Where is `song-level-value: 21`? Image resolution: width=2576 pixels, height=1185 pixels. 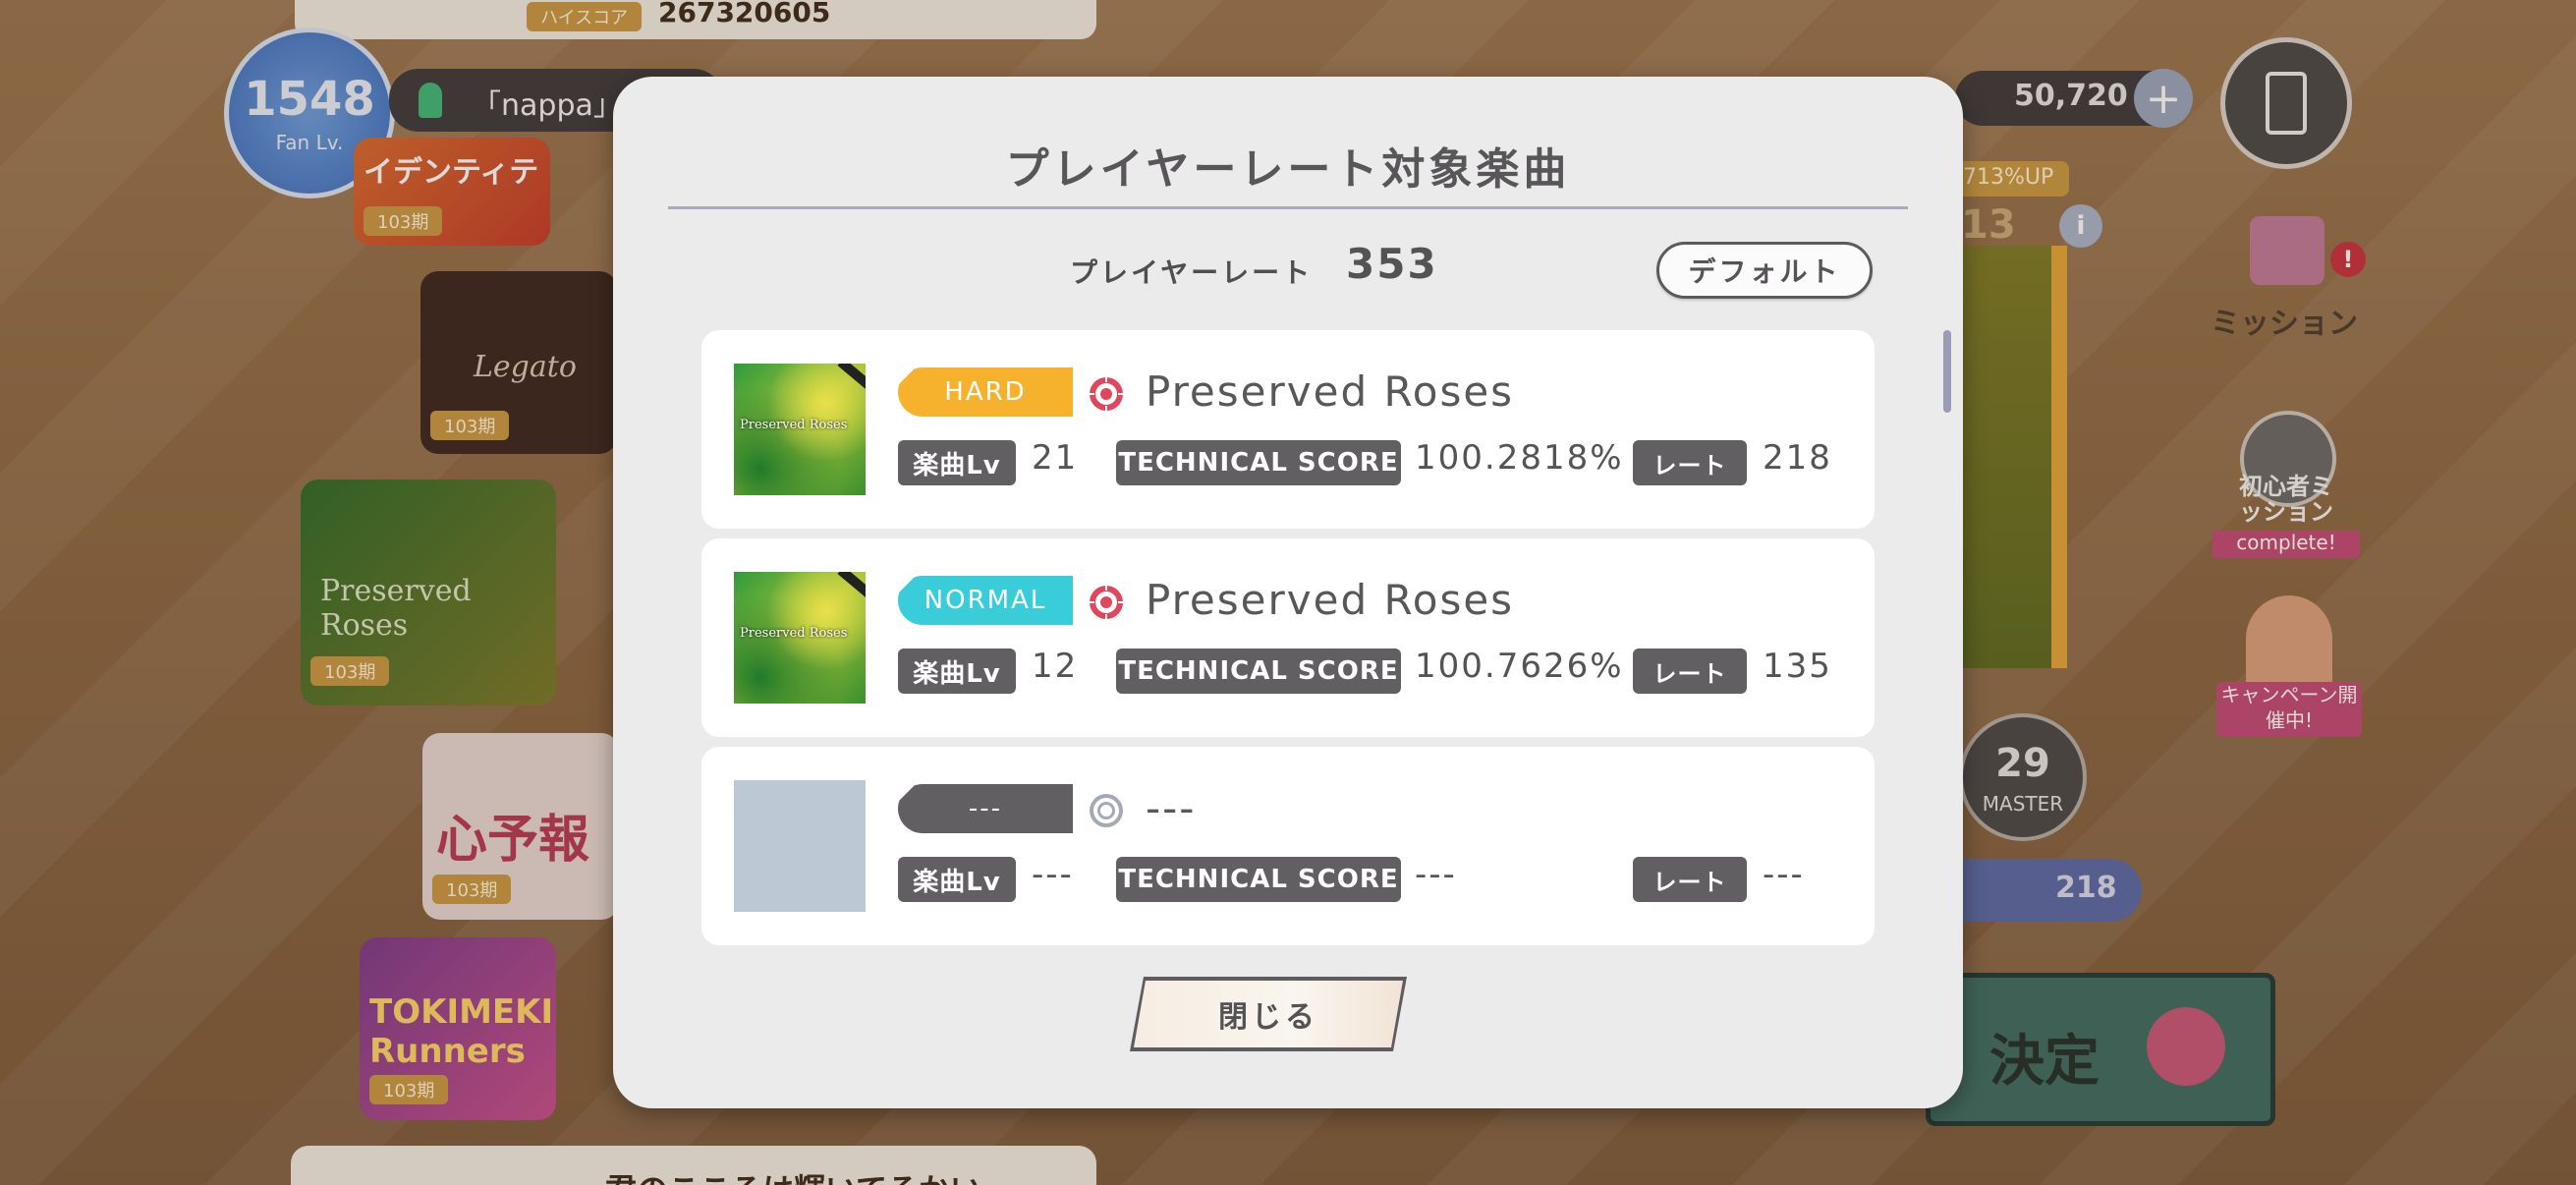 song-level-value: 21 is located at coordinates (1055, 458).